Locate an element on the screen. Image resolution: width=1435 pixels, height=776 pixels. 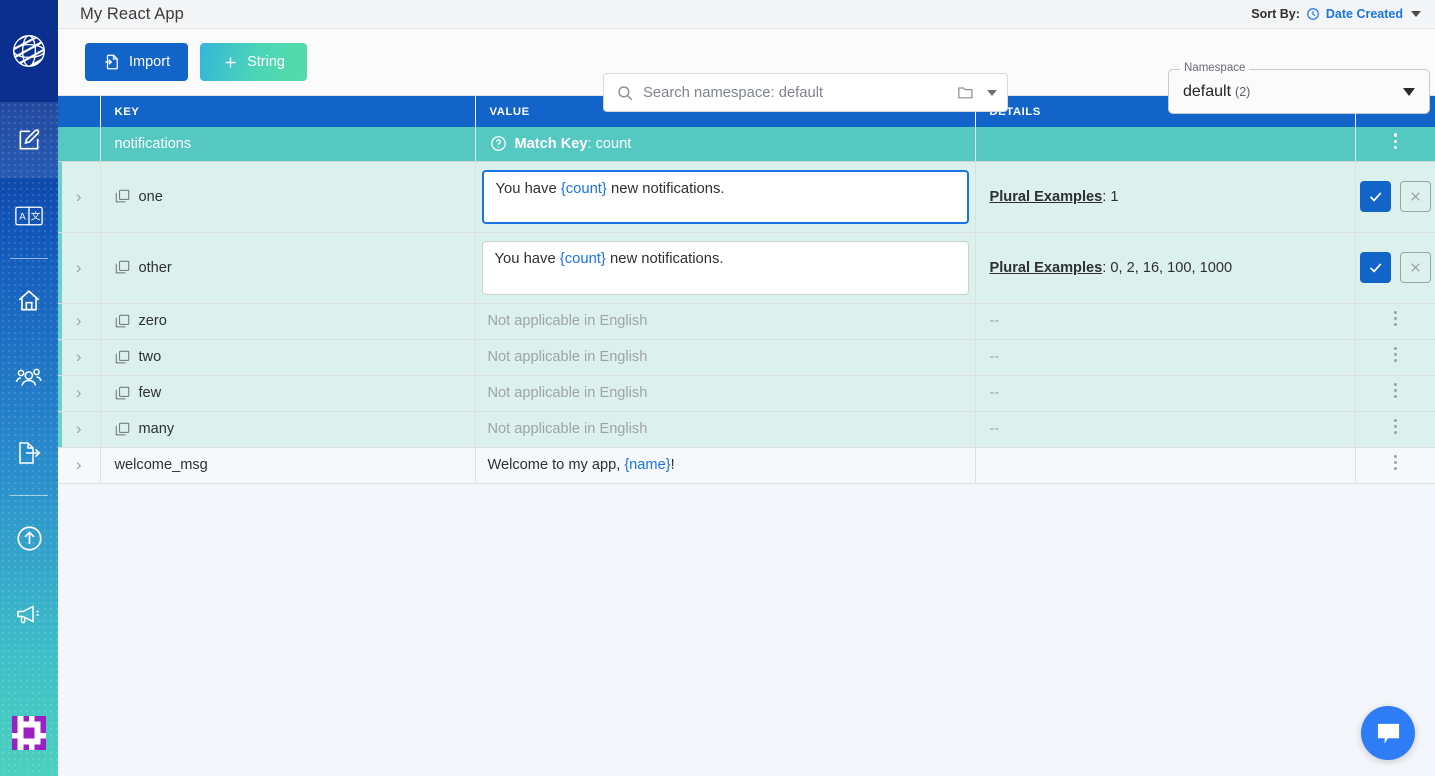
namespace-chevron-down-icon is located at coordinates (1409, 91).